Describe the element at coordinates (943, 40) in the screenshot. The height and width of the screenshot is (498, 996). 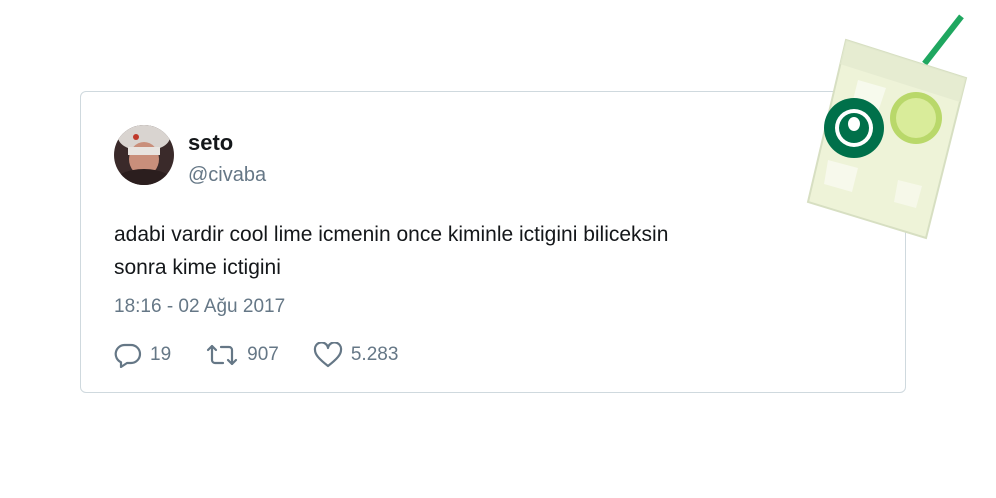
I see `straw` at that location.